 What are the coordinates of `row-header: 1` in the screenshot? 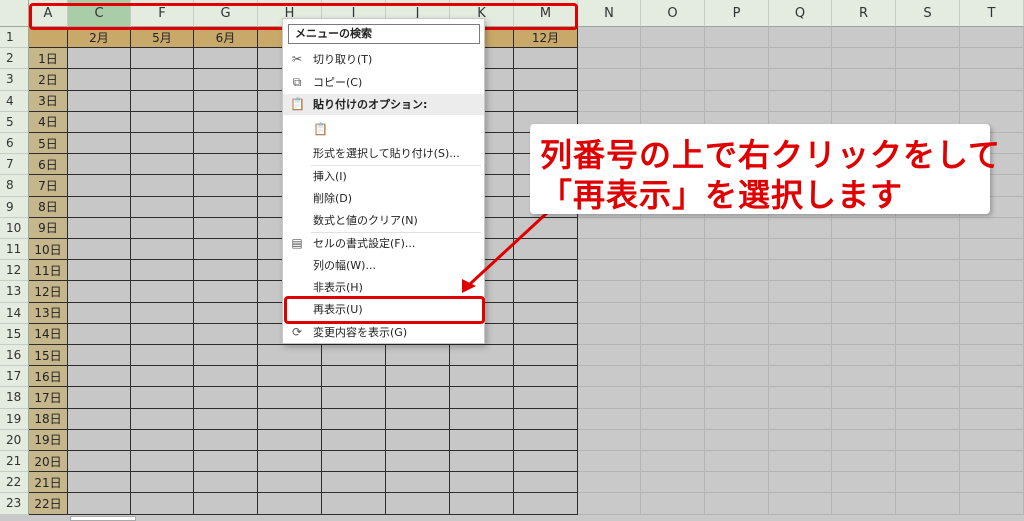 It's located at (14, 38).